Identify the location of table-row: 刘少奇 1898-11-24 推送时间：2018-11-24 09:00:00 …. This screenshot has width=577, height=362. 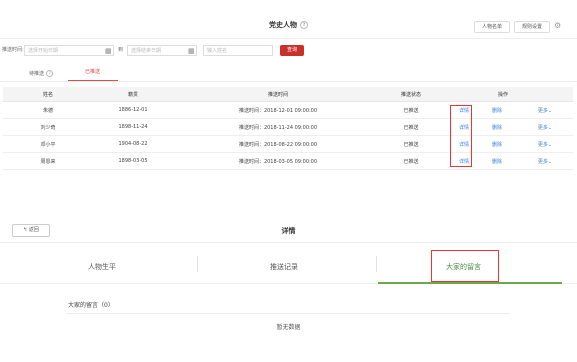
(288, 127).